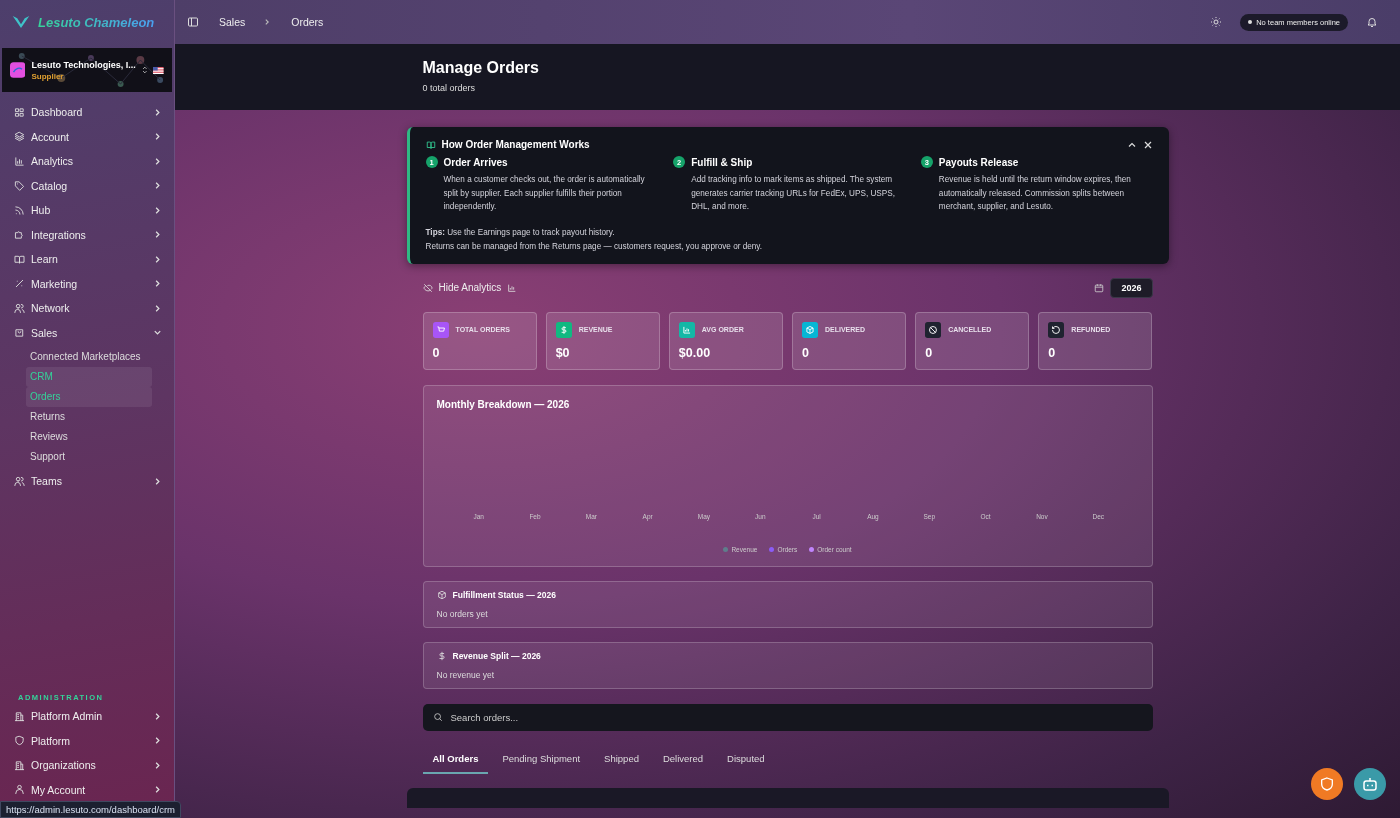 Image resolution: width=1400 pixels, height=818 pixels. Describe the element at coordinates (1216, 22) in the screenshot. I see `sun-icon` at that location.